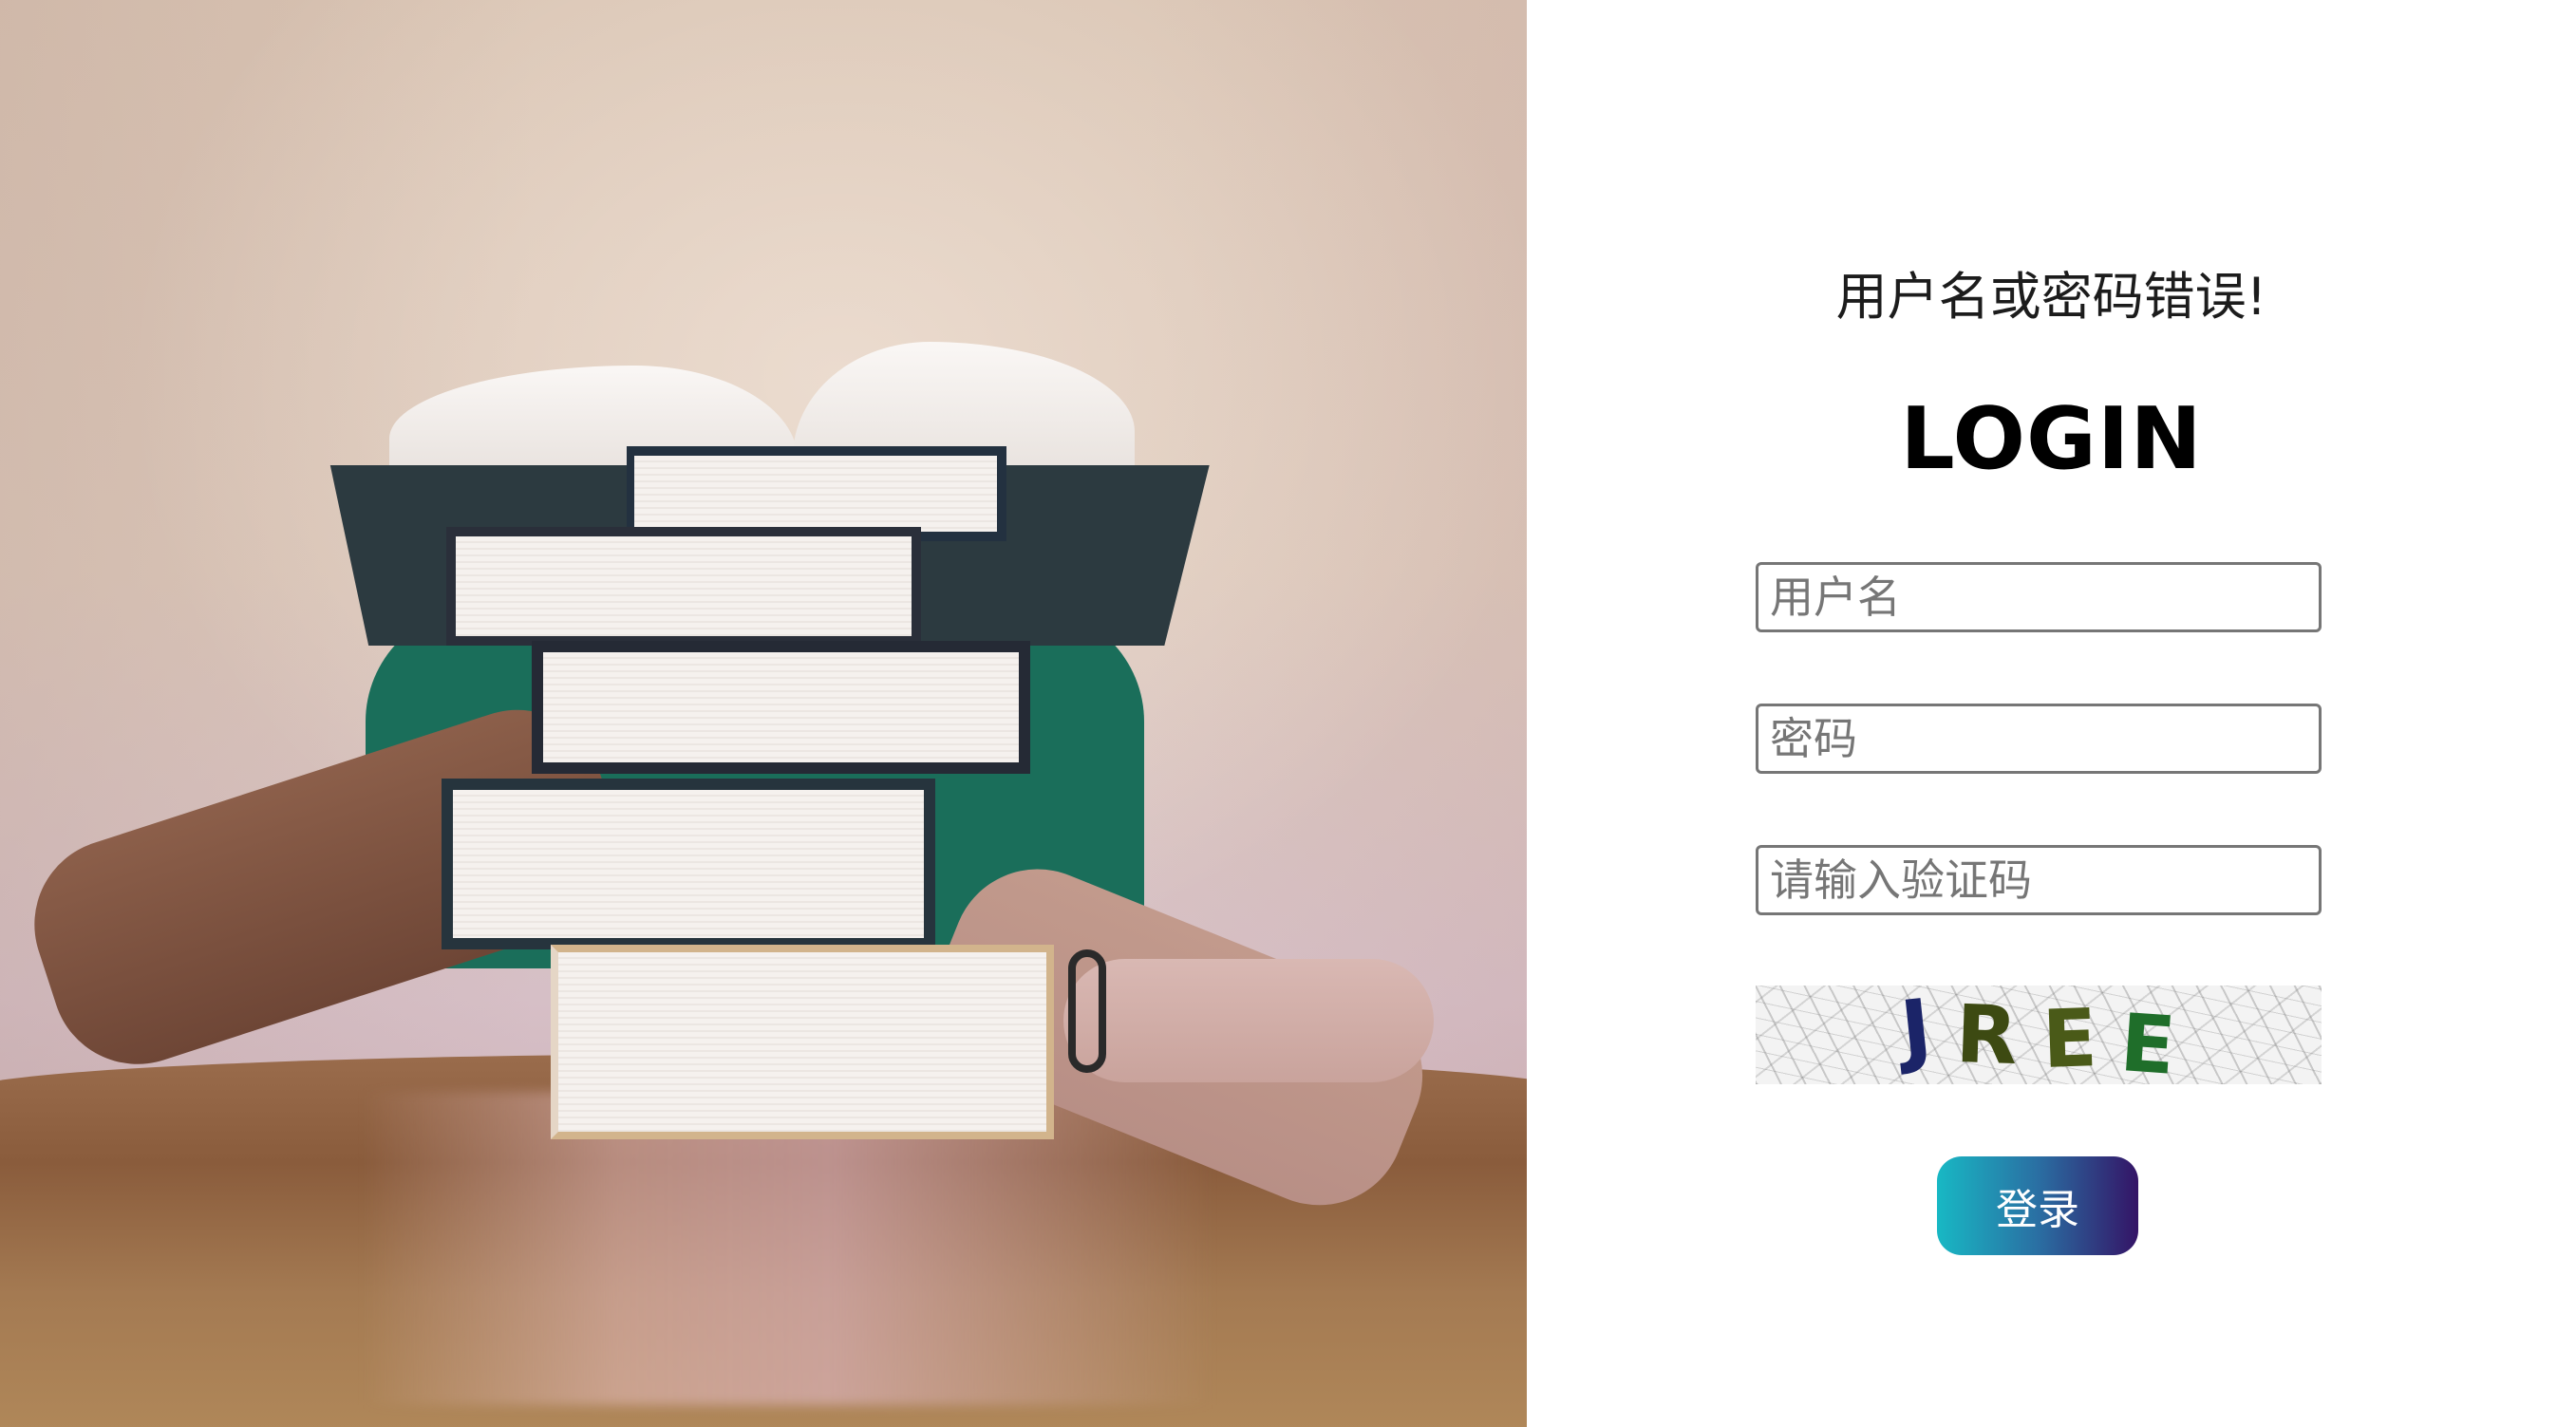 This screenshot has height=1427, width=2576. I want to click on captcha-char: J, so click(1915, 1032).